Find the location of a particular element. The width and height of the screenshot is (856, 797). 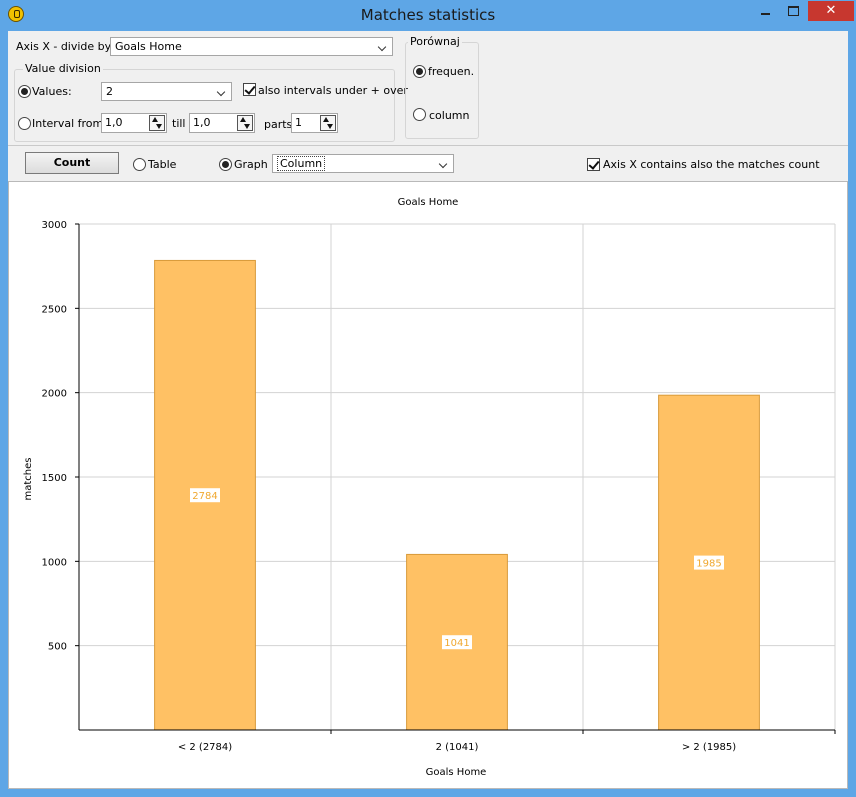

graph-type-value: Column is located at coordinates (301, 163).